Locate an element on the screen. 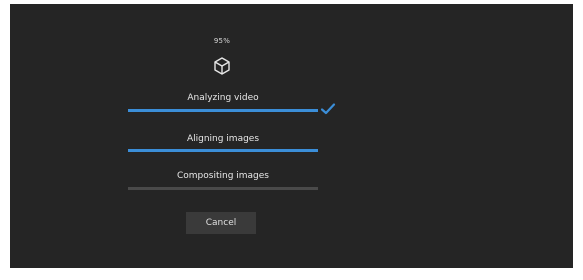 Image resolution: width=583 pixels, height=280 pixels. step-aligning-progress-fill is located at coordinates (223, 150).